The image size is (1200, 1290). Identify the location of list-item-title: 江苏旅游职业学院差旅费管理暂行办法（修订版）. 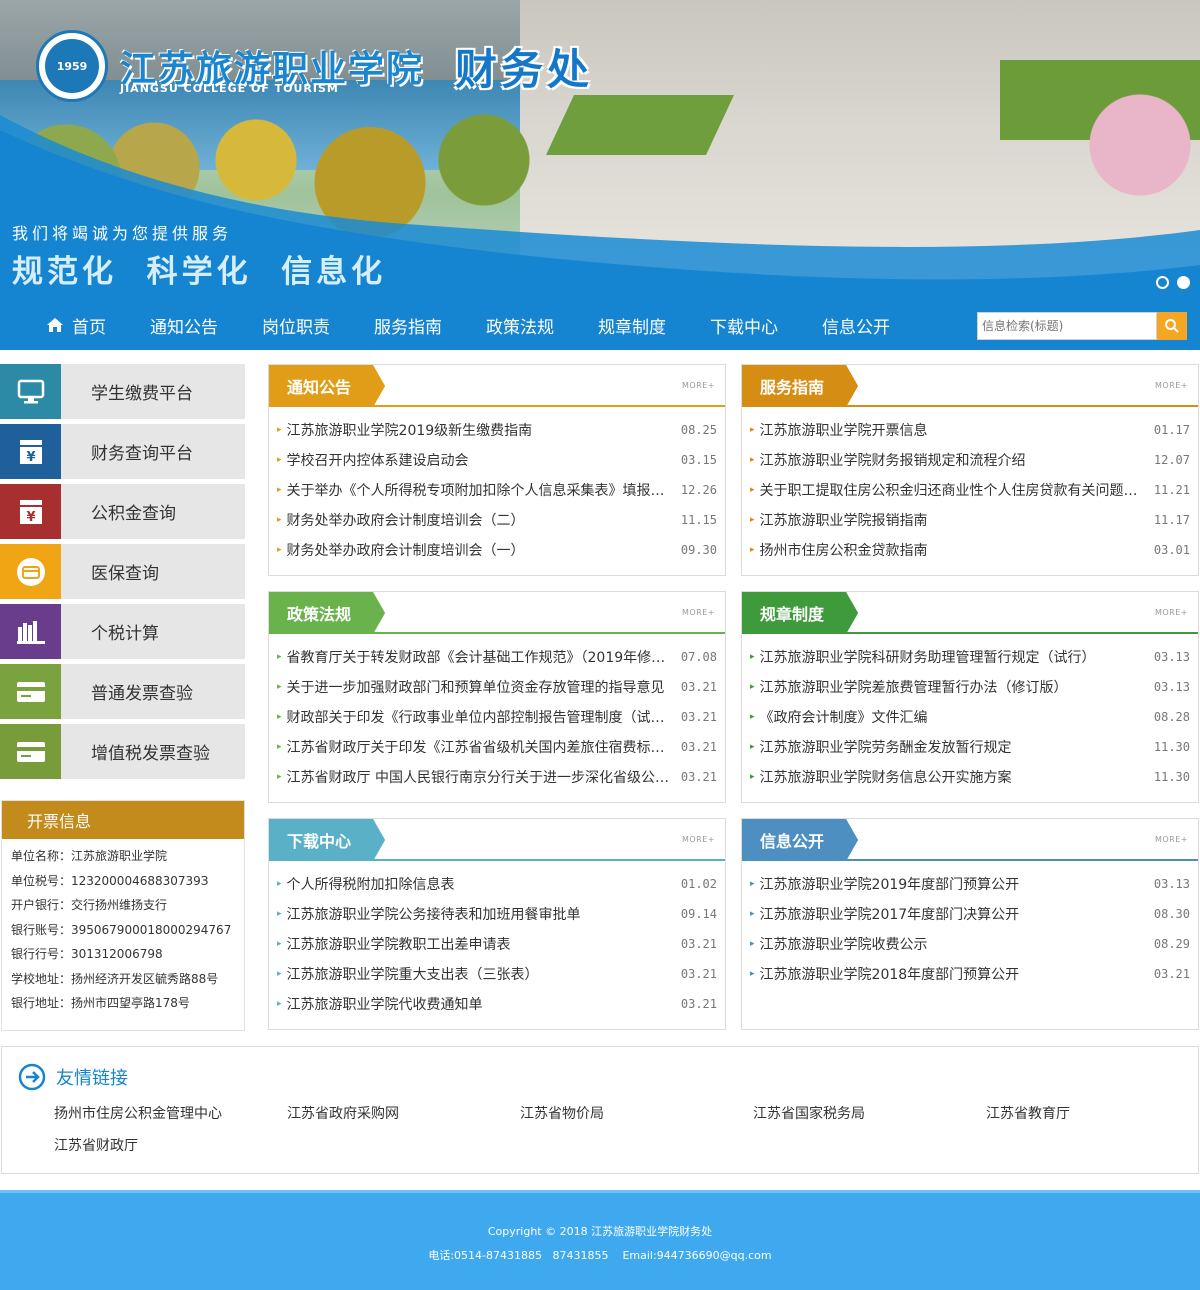
(952, 687).